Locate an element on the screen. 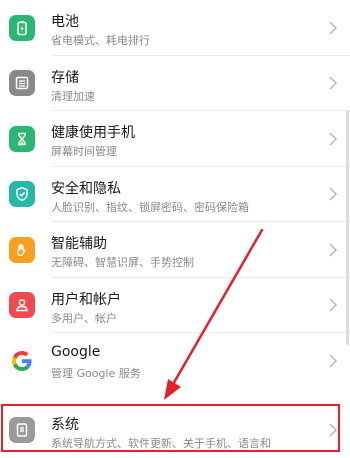 The width and height of the screenshot is (350, 458). settings-item-subtitle: 无障碍、智慧识屏、手势控制 is located at coordinates (122, 262).